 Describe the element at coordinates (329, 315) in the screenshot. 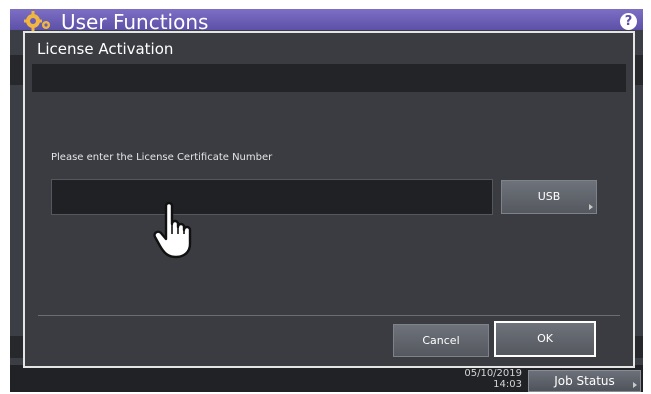

I see `divider` at that location.